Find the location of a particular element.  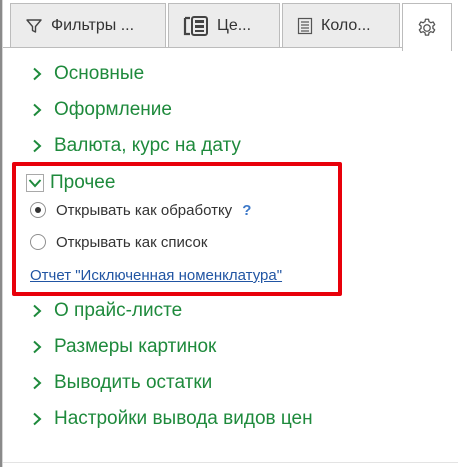

tree-node-label: О прайс-листе is located at coordinates (118, 310).